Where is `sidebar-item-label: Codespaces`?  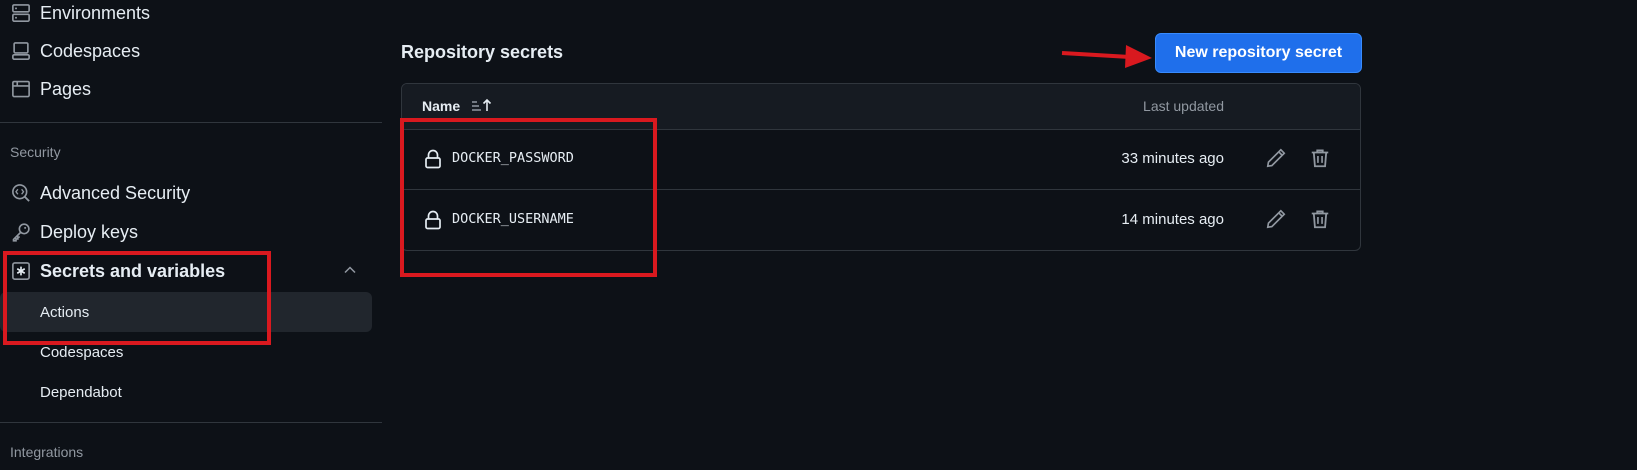
sidebar-item-label: Codespaces is located at coordinates (90, 50).